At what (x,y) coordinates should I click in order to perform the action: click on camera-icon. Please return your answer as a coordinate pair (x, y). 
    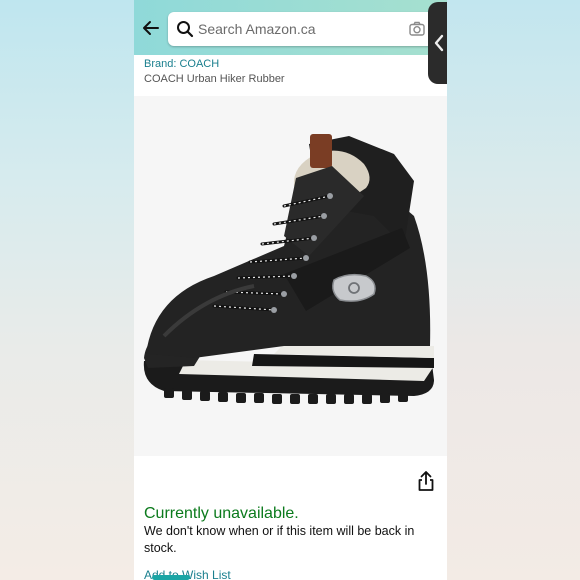
    Looking at the image, I should click on (417, 29).